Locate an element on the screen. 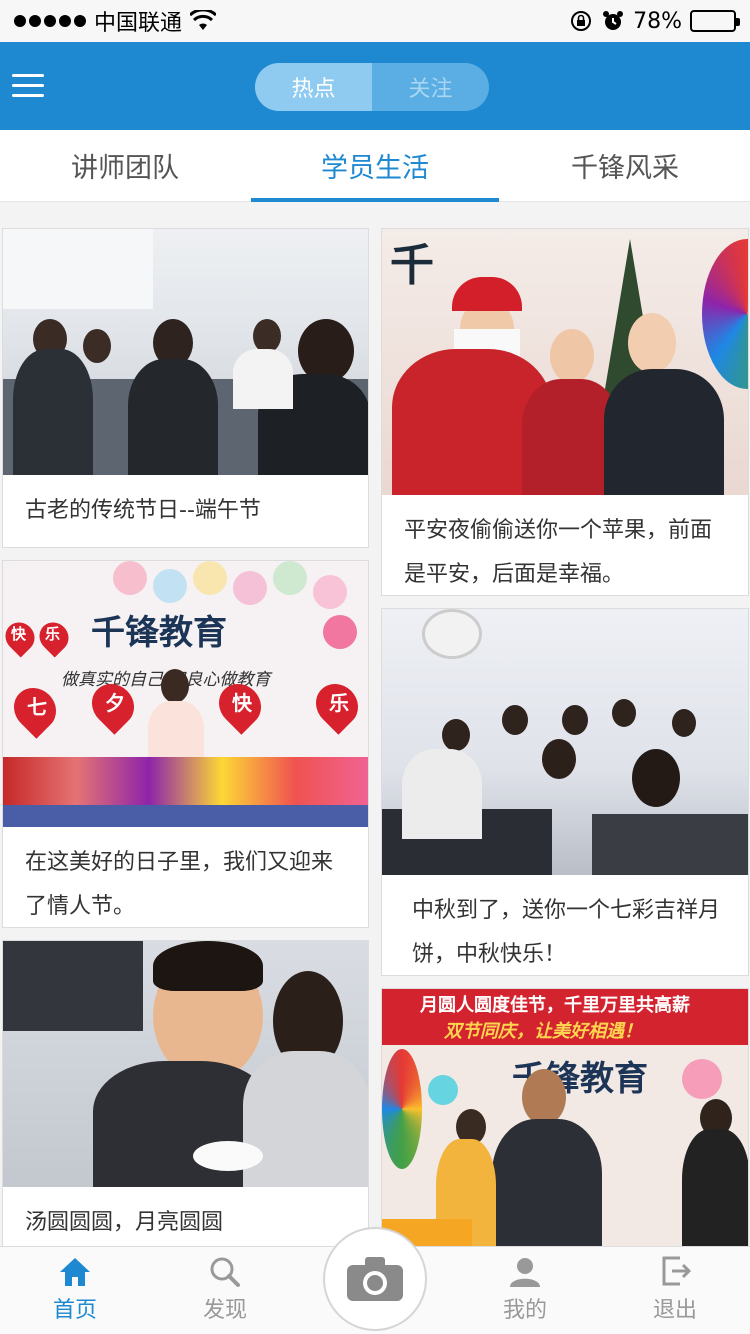 The width and height of the screenshot is (750, 1334). feed-card: 千 平安夜偷偷送你一个苹果，前面是平安，后面是幸福。 is located at coordinates (565, 412).